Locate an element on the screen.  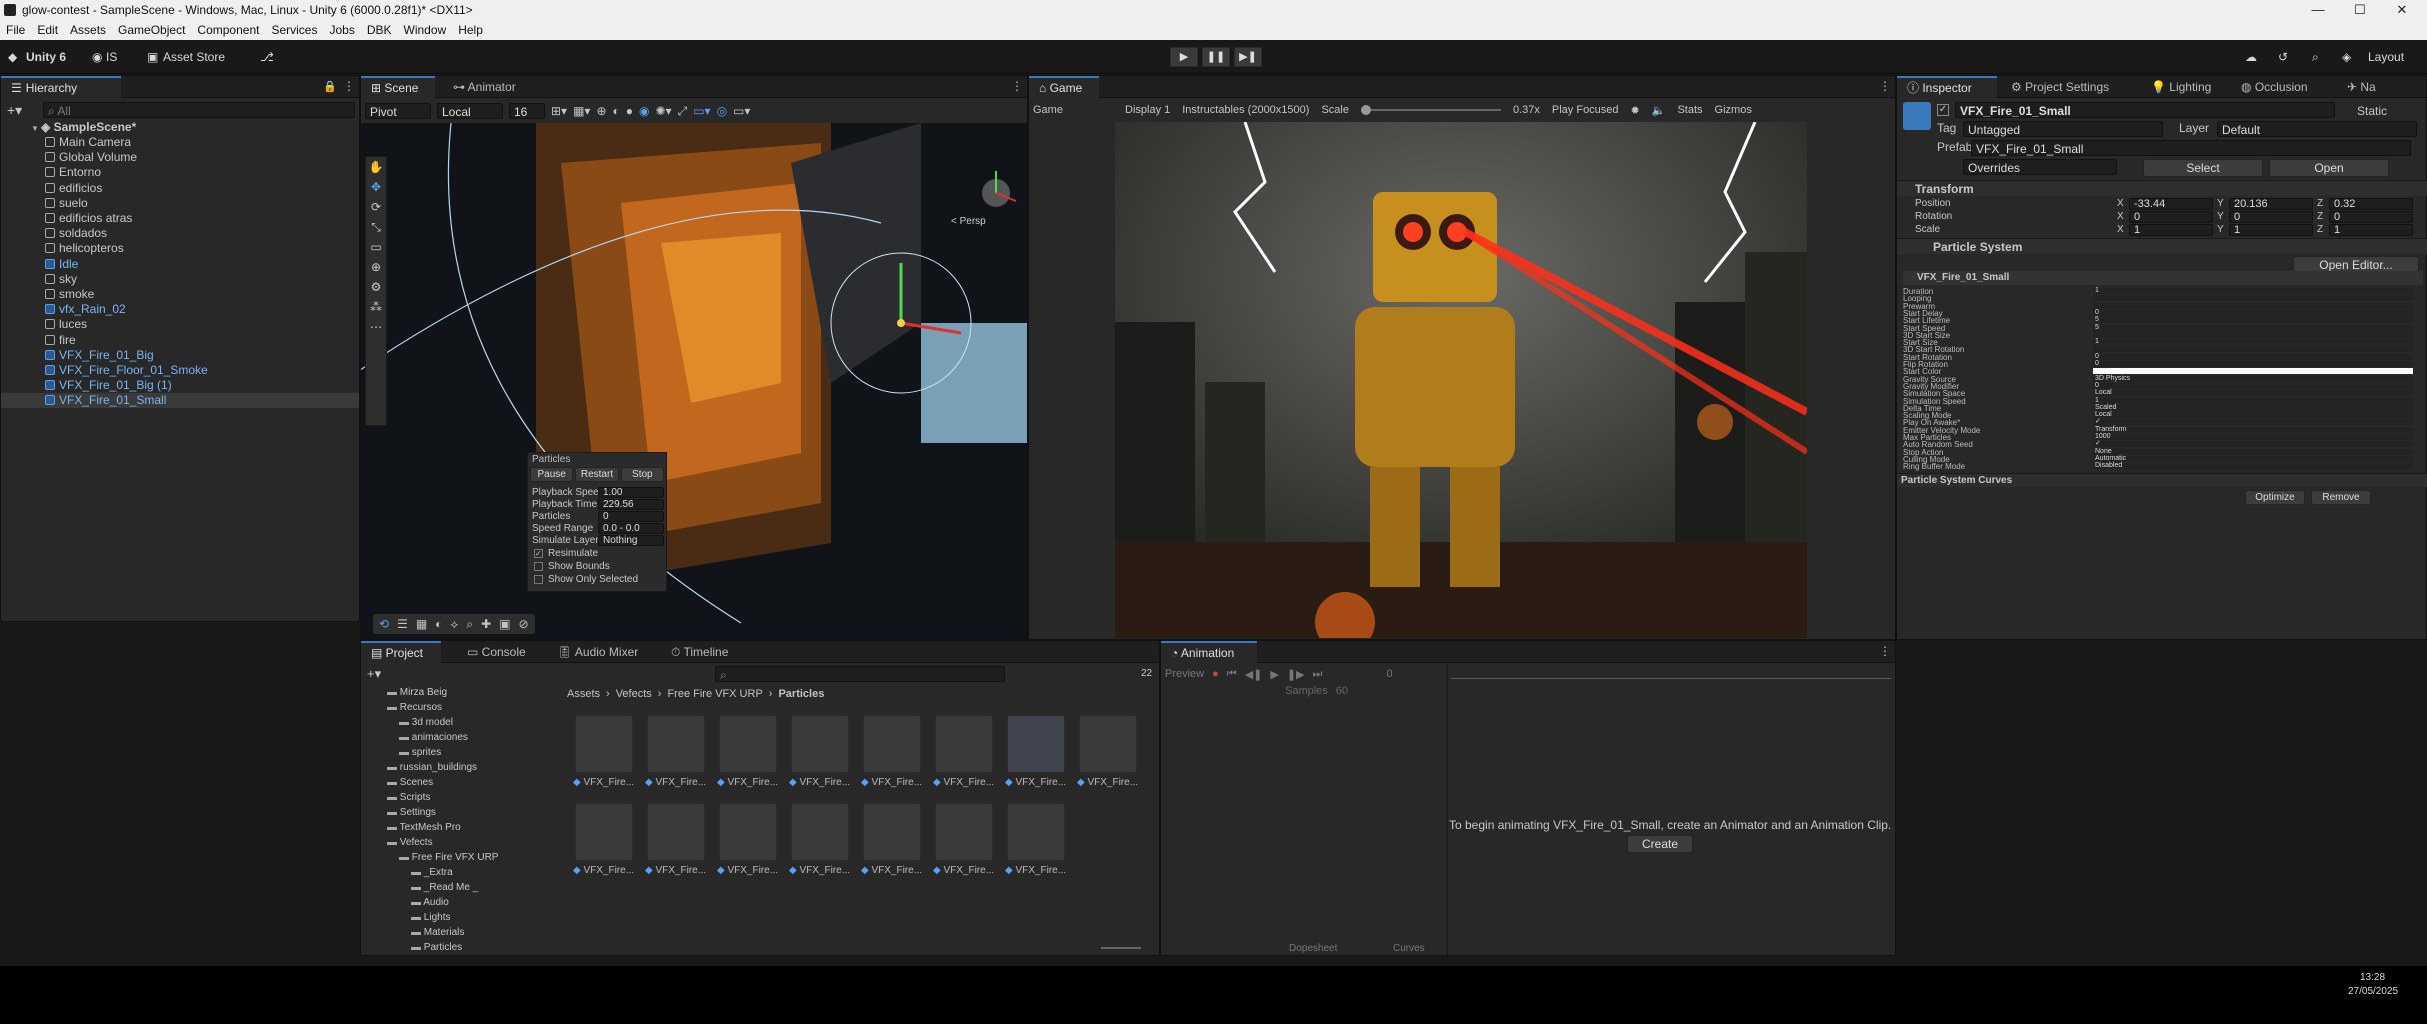
transform-scale-z: 1 is located at coordinates (2371, 230).